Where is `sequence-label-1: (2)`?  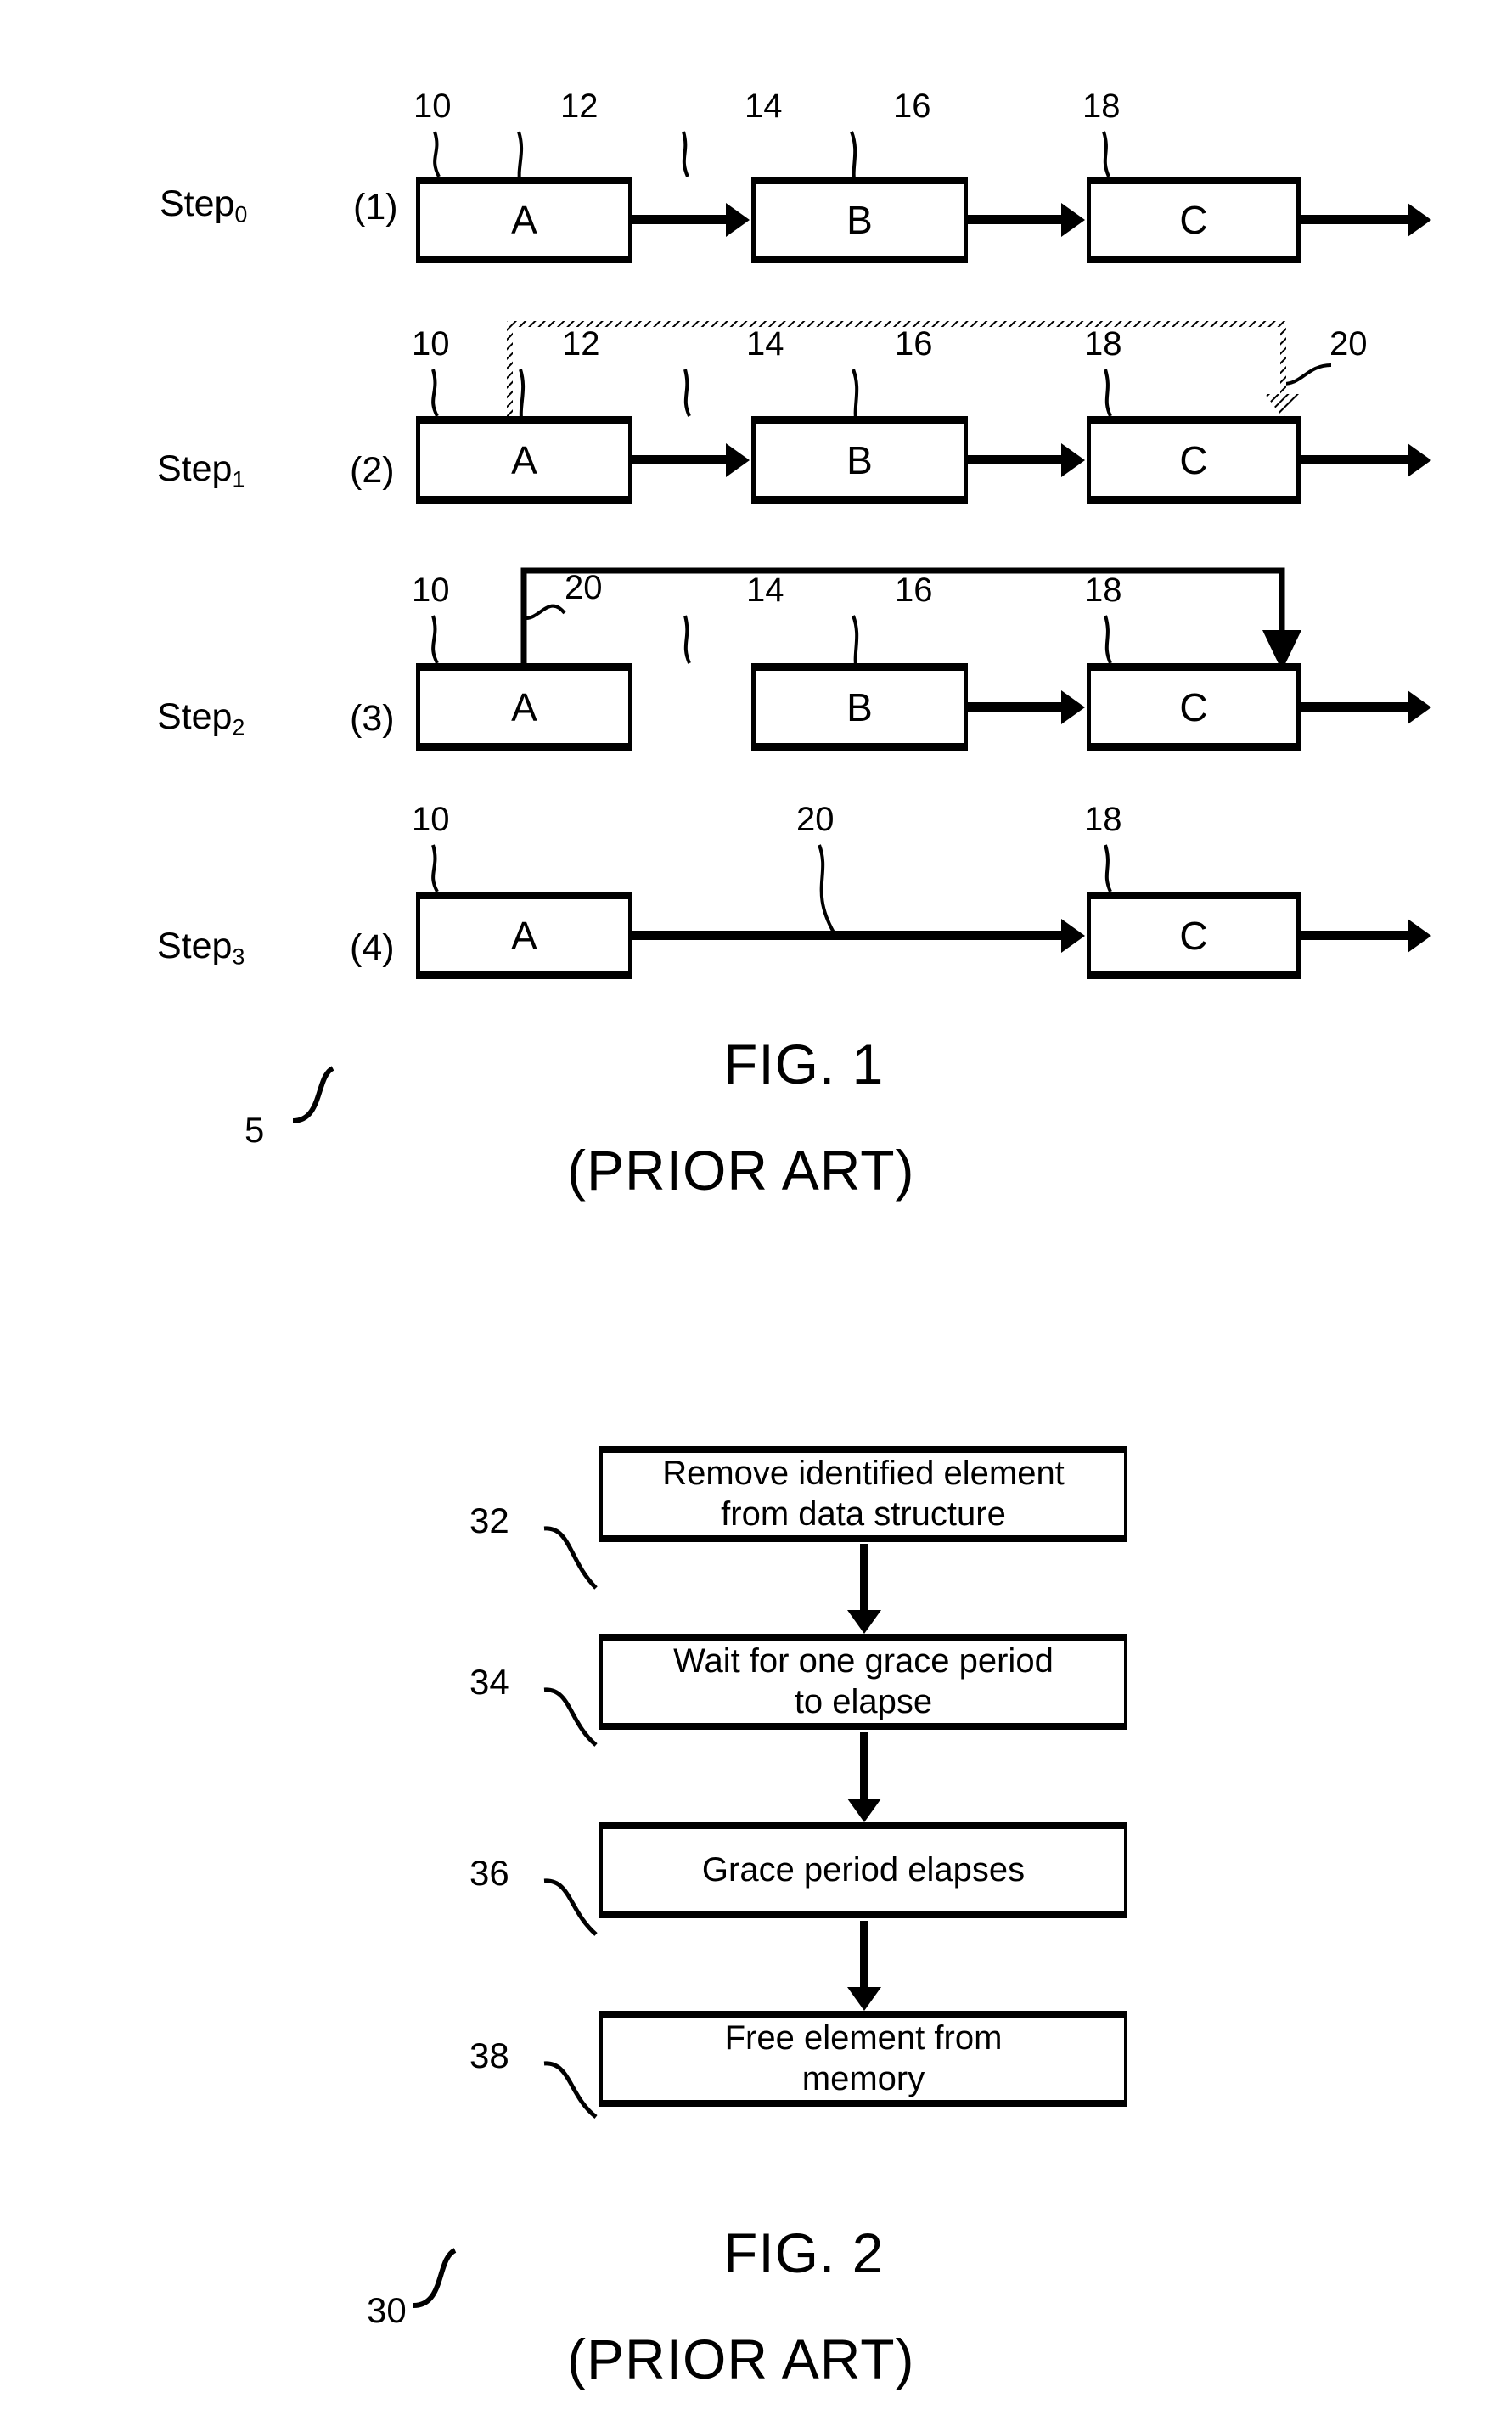 sequence-label-1: (2) is located at coordinates (372, 470).